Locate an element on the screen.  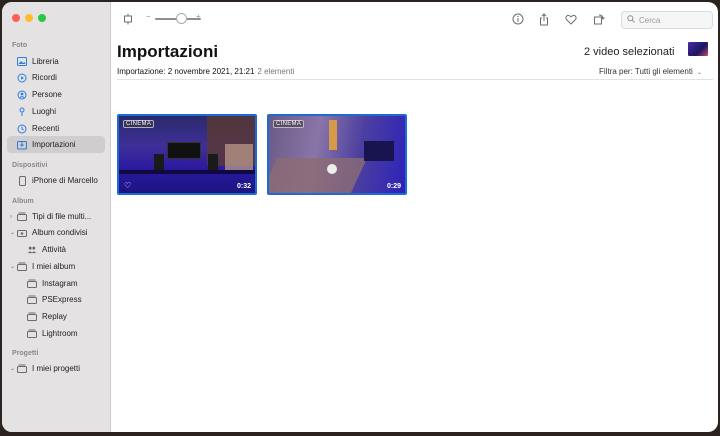
sidebar-item-label: PSExpress is located at coordinates (62, 299).